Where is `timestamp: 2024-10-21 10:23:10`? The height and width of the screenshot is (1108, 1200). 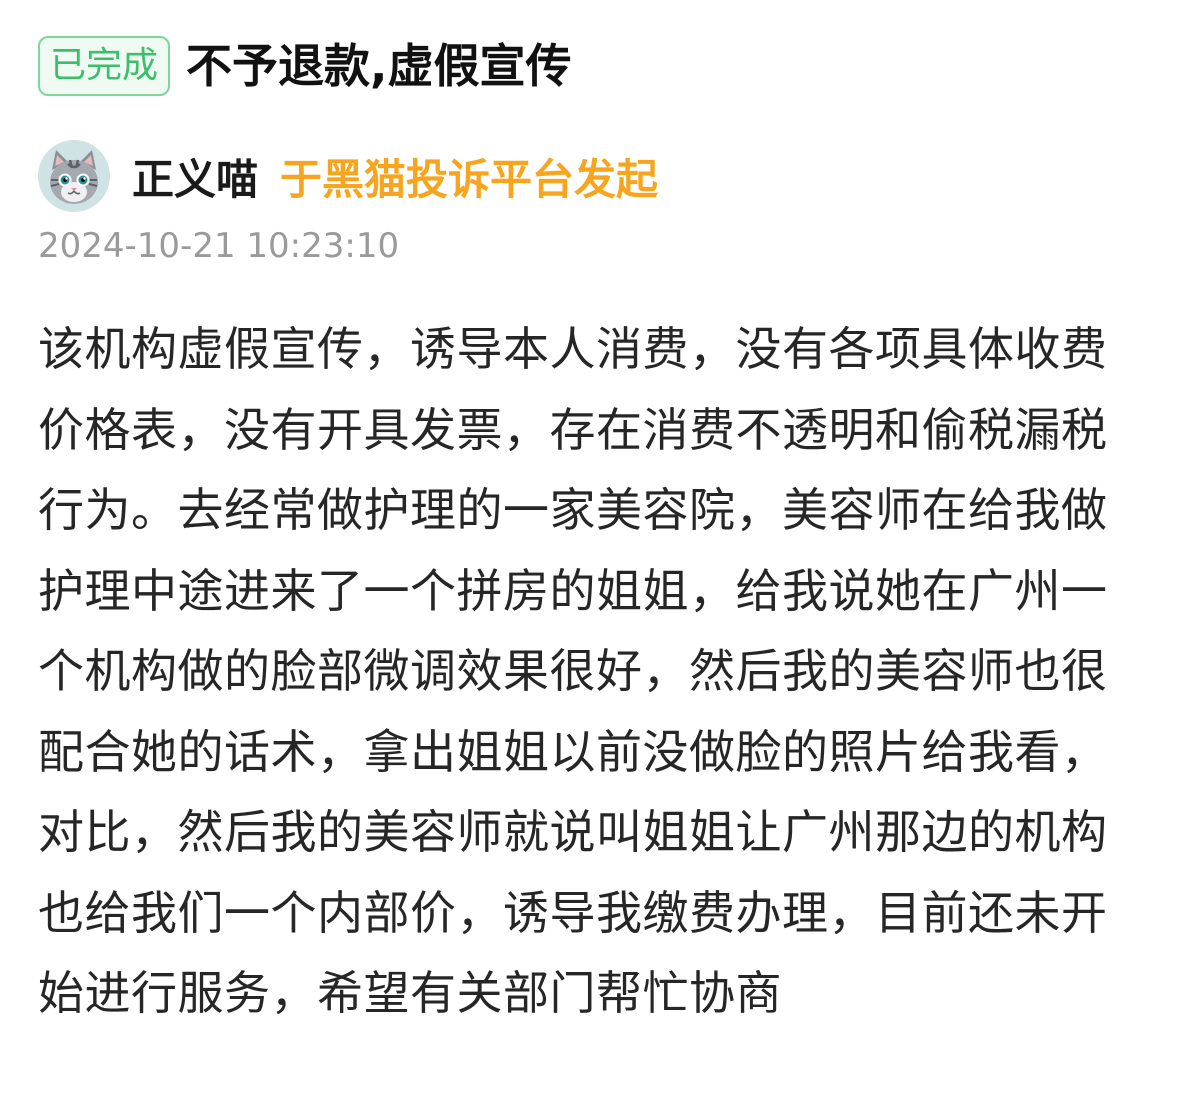
timestamp: 2024-10-21 10:23:10 is located at coordinates (219, 246).